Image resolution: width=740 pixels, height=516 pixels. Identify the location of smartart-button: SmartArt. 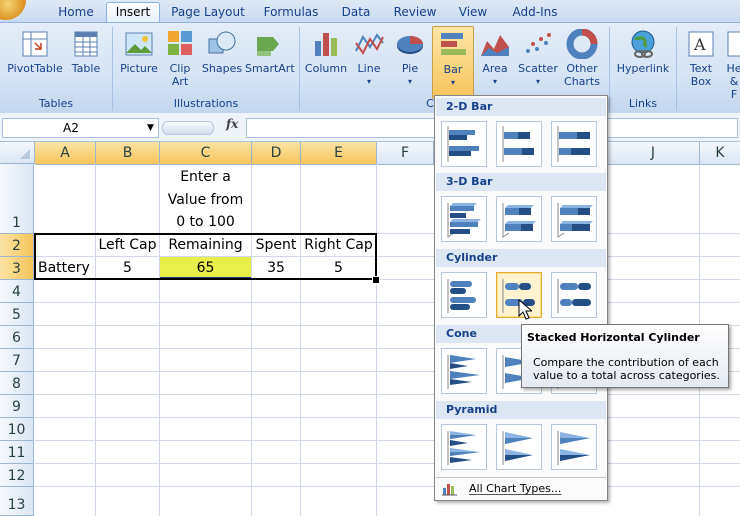
(270, 52).